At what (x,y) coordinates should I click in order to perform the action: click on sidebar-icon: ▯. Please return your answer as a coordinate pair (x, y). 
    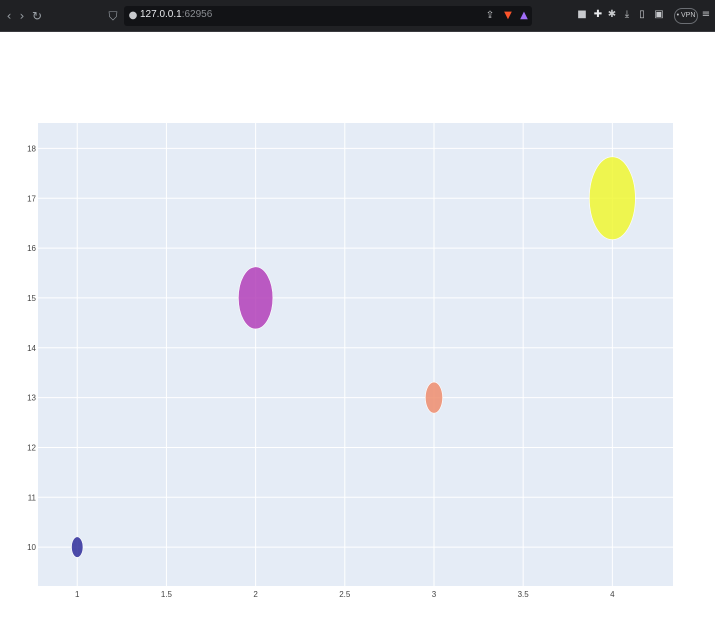
    Looking at the image, I should click on (642, 15).